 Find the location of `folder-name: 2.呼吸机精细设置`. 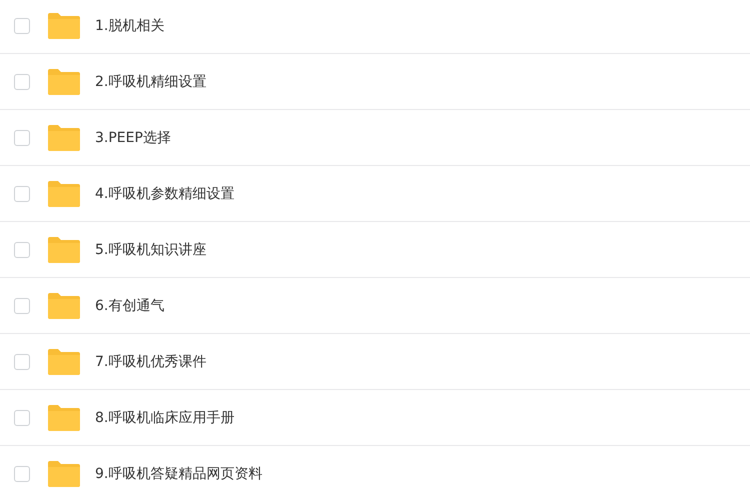

folder-name: 2.呼吸机精细设置 is located at coordinates (150, 81).